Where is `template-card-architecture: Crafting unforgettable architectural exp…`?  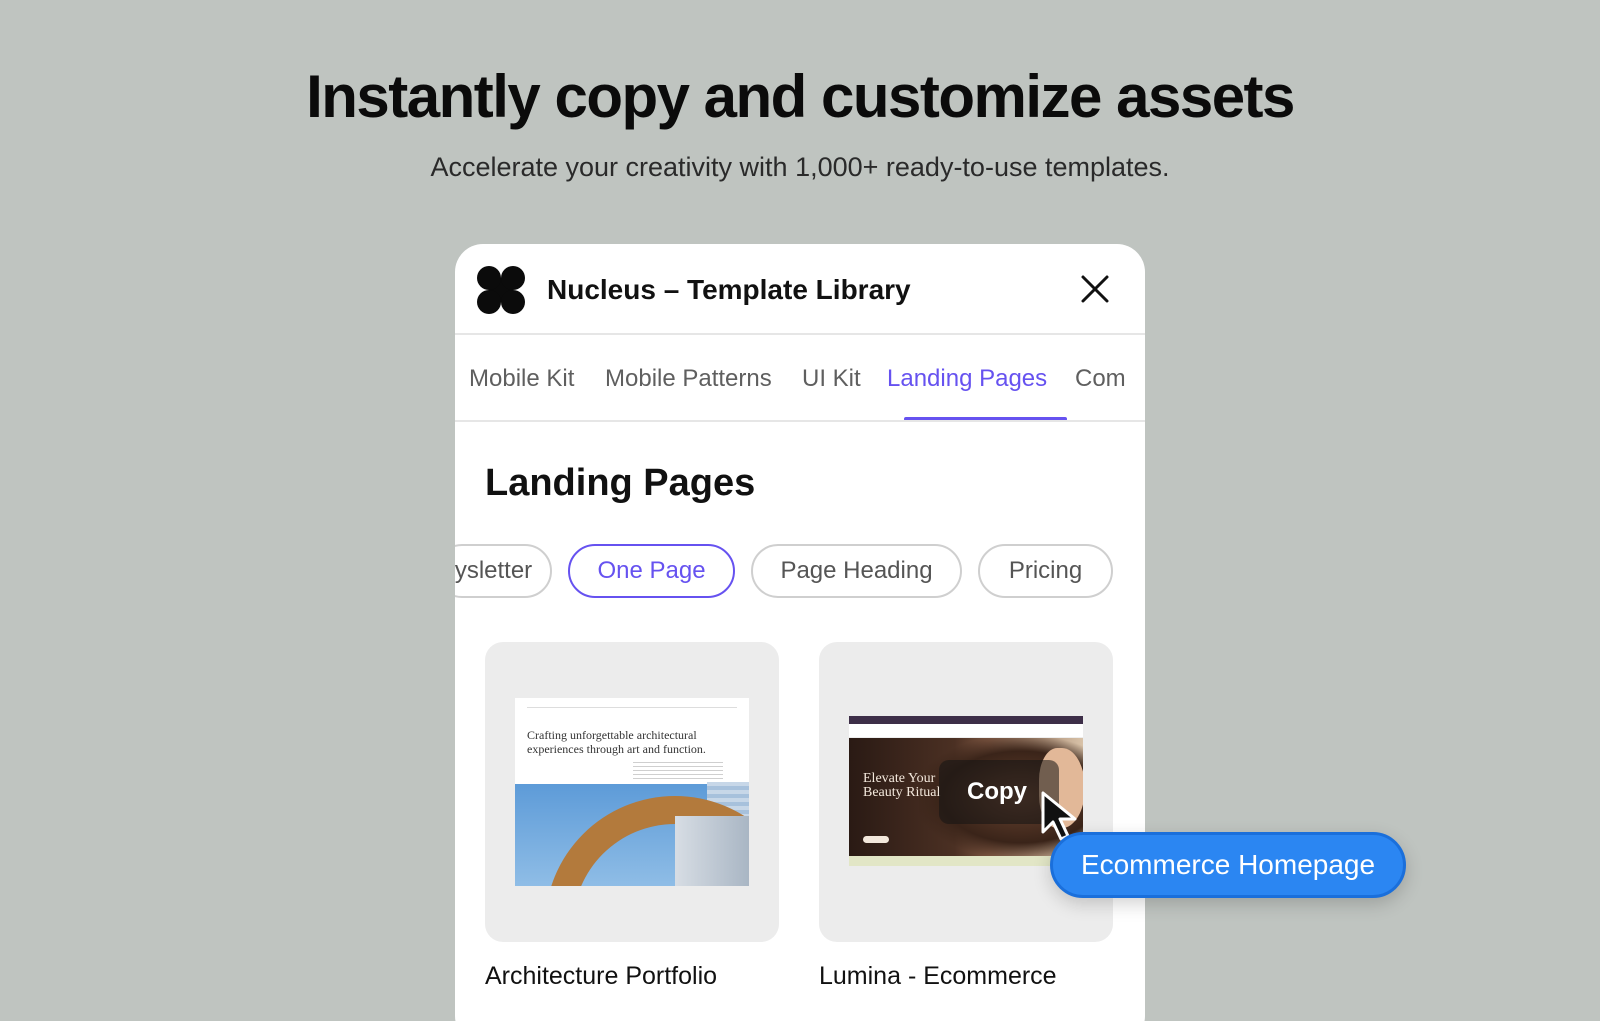
template-card-architecture: Crafting unforgettable architectural exp… is located at coordinates (632, 792).